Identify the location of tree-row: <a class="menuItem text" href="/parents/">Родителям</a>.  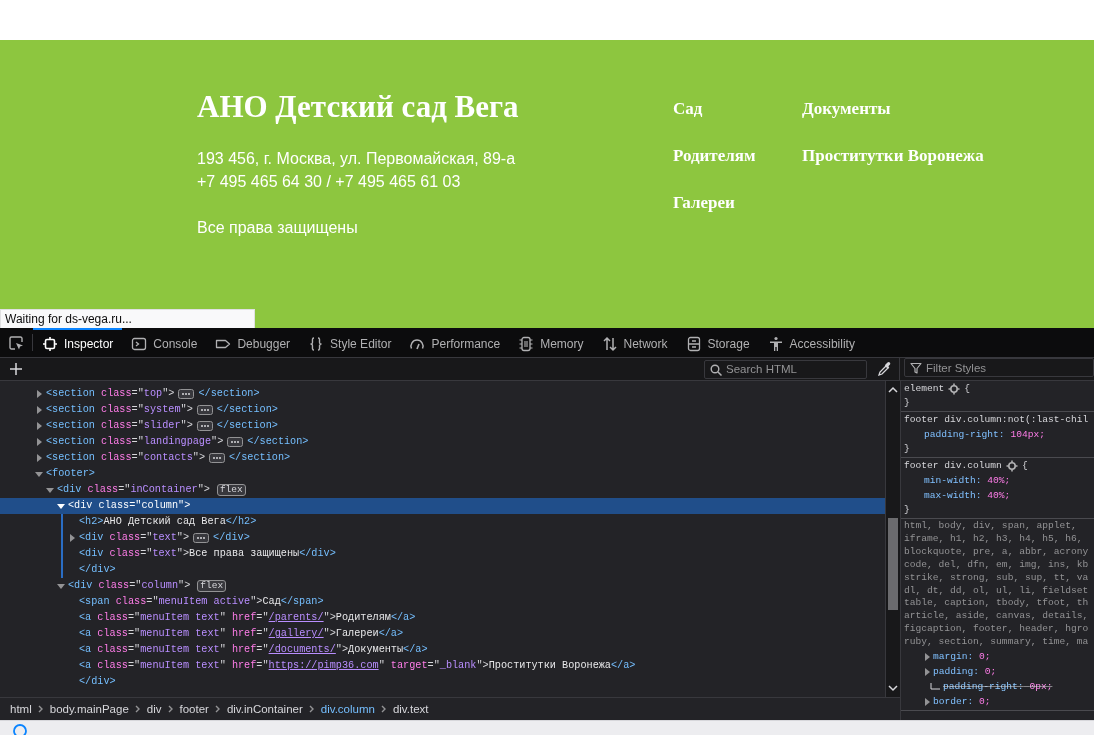
(442, 618).